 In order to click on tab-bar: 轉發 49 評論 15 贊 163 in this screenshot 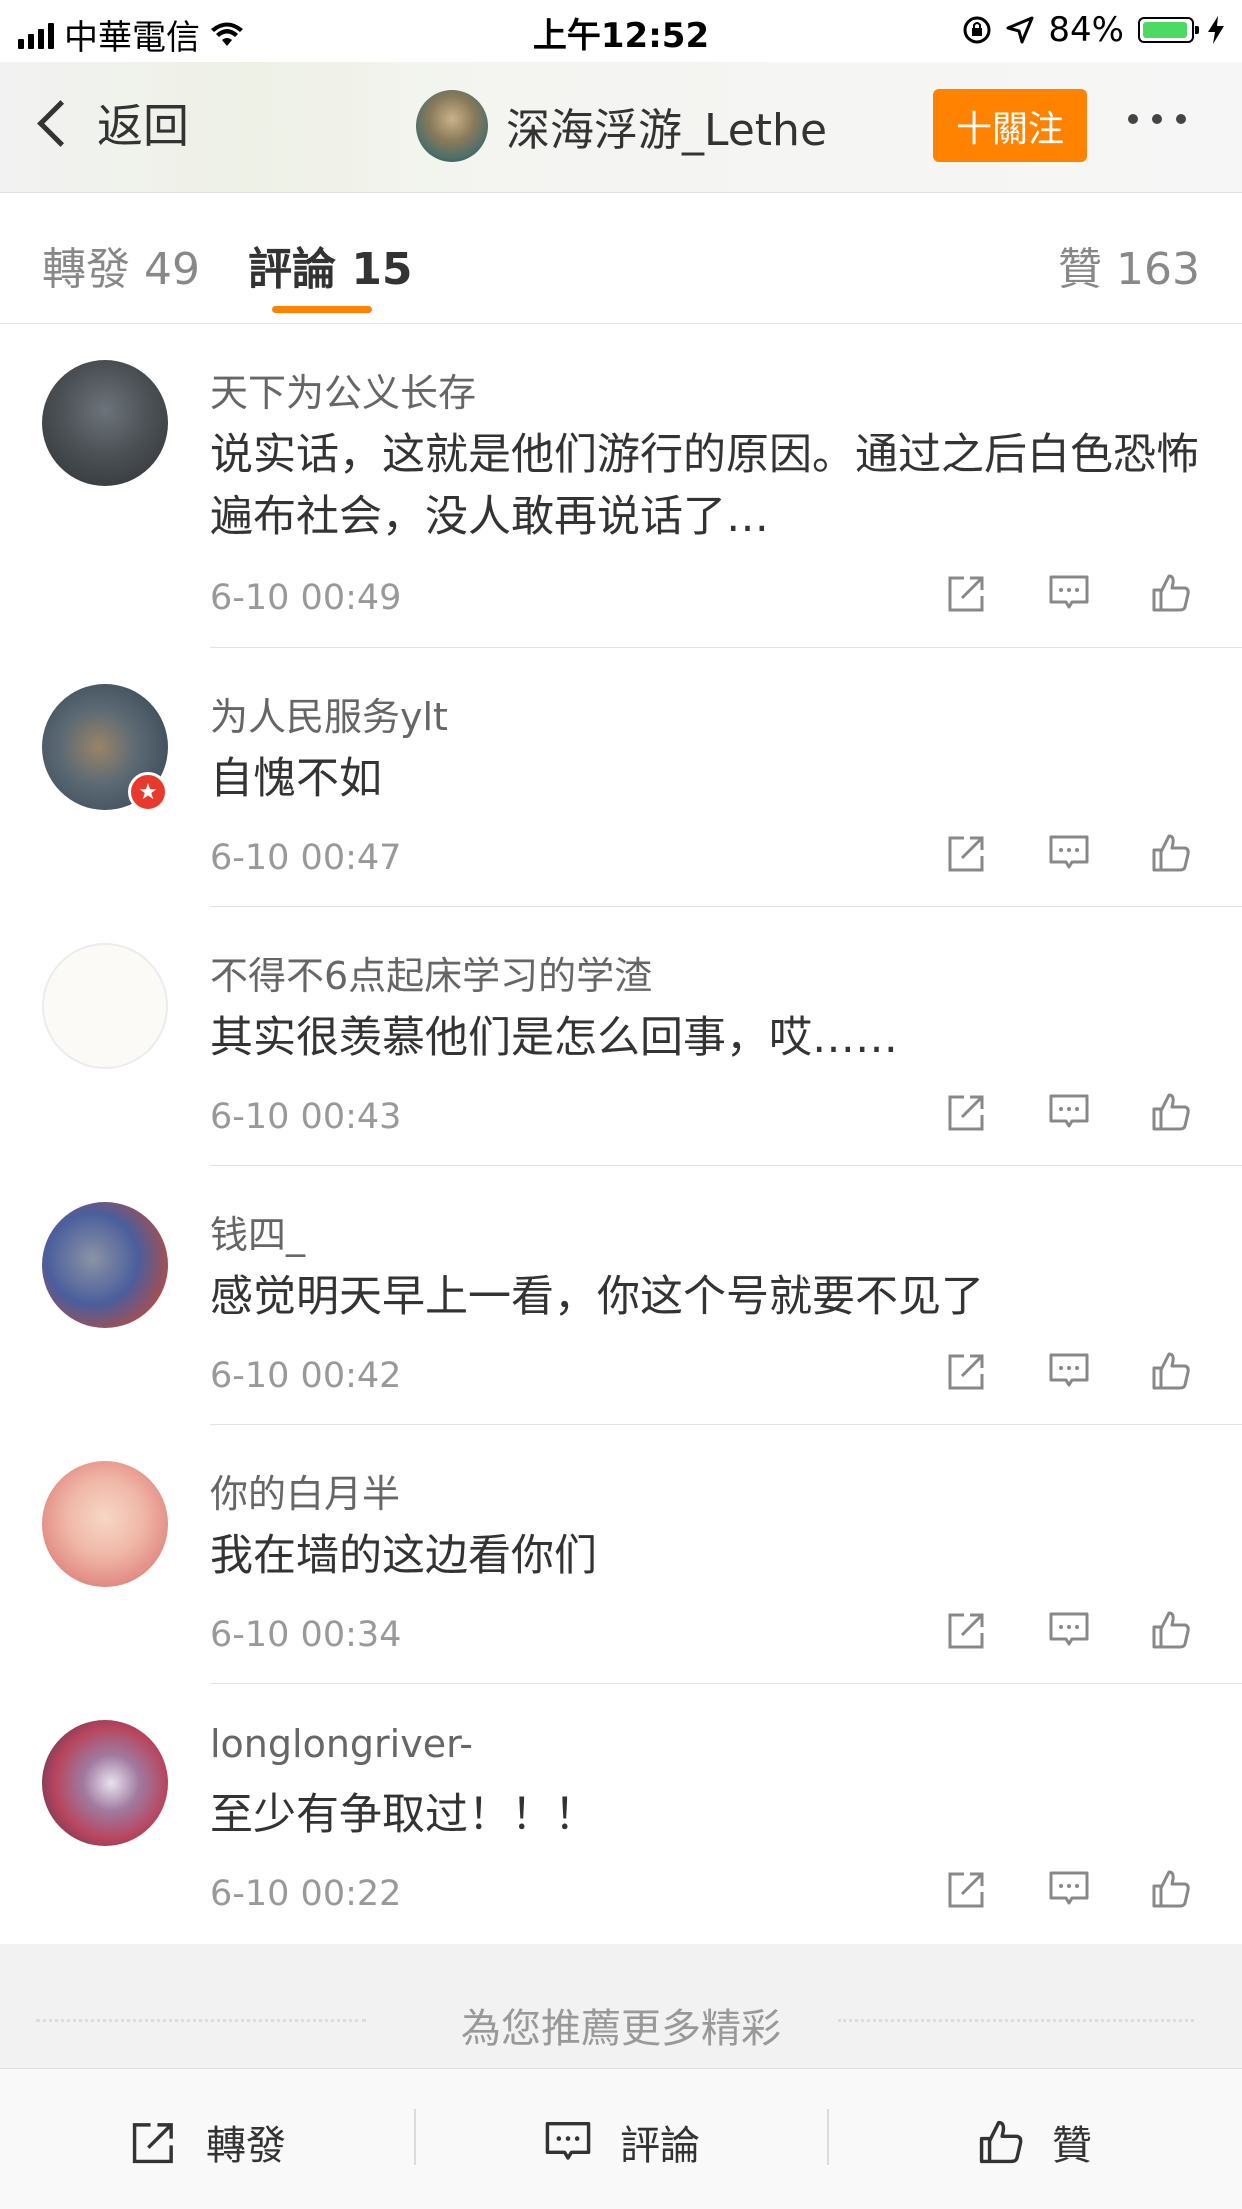, I will do `click(621, 258)`.